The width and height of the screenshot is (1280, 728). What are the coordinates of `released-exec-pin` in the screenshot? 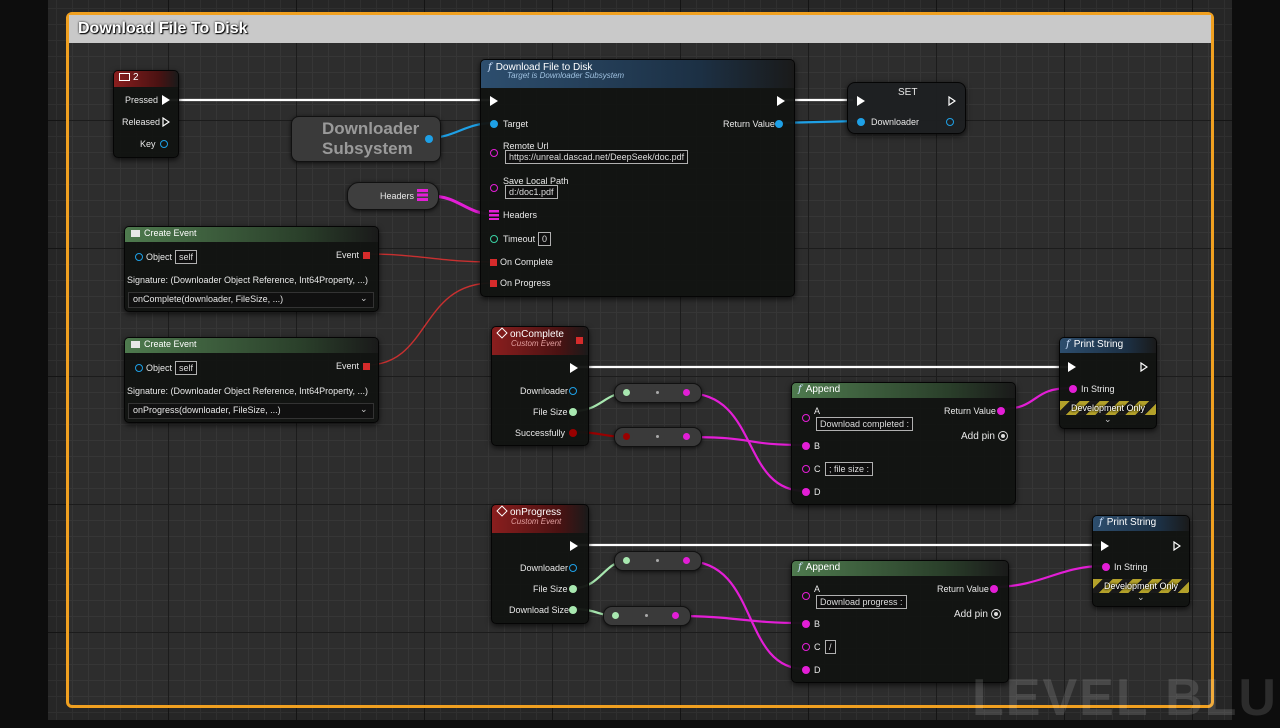 It's located at (166, 122).